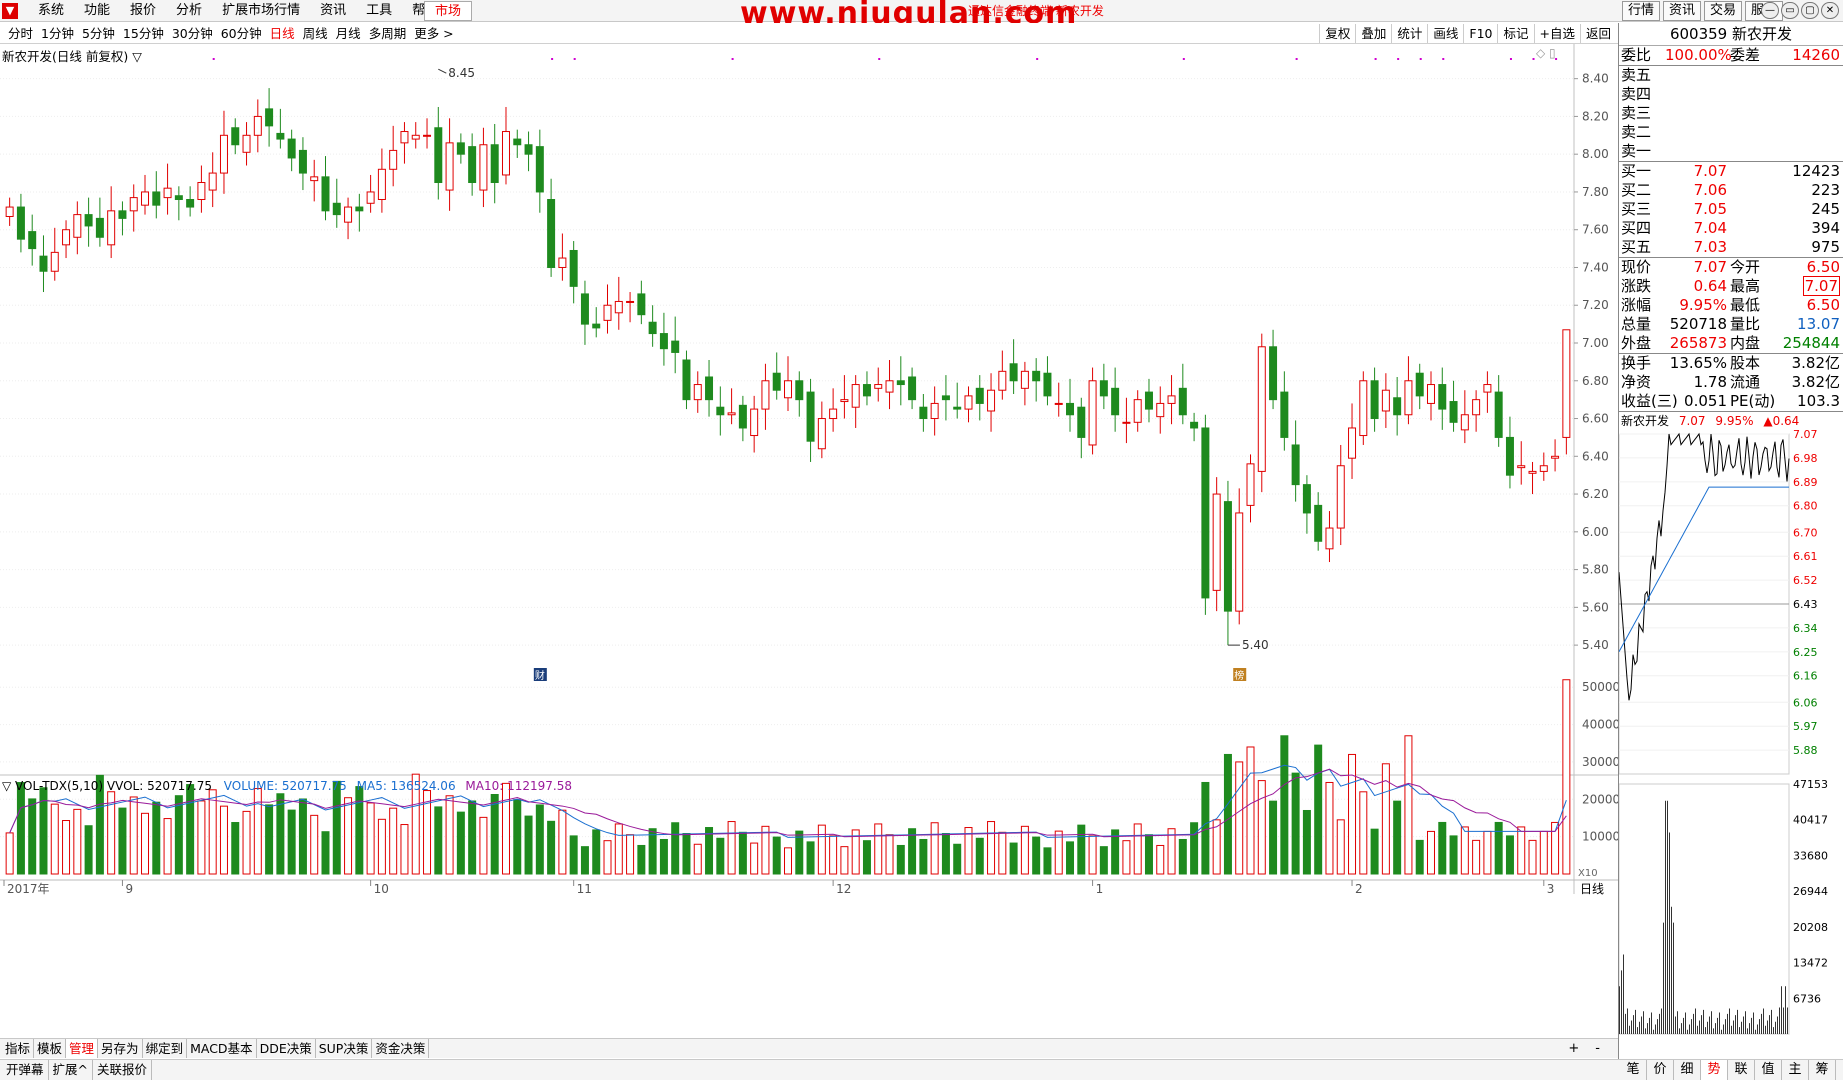  I want to click on menu-item-analysis: 分析, so click(189, 11).